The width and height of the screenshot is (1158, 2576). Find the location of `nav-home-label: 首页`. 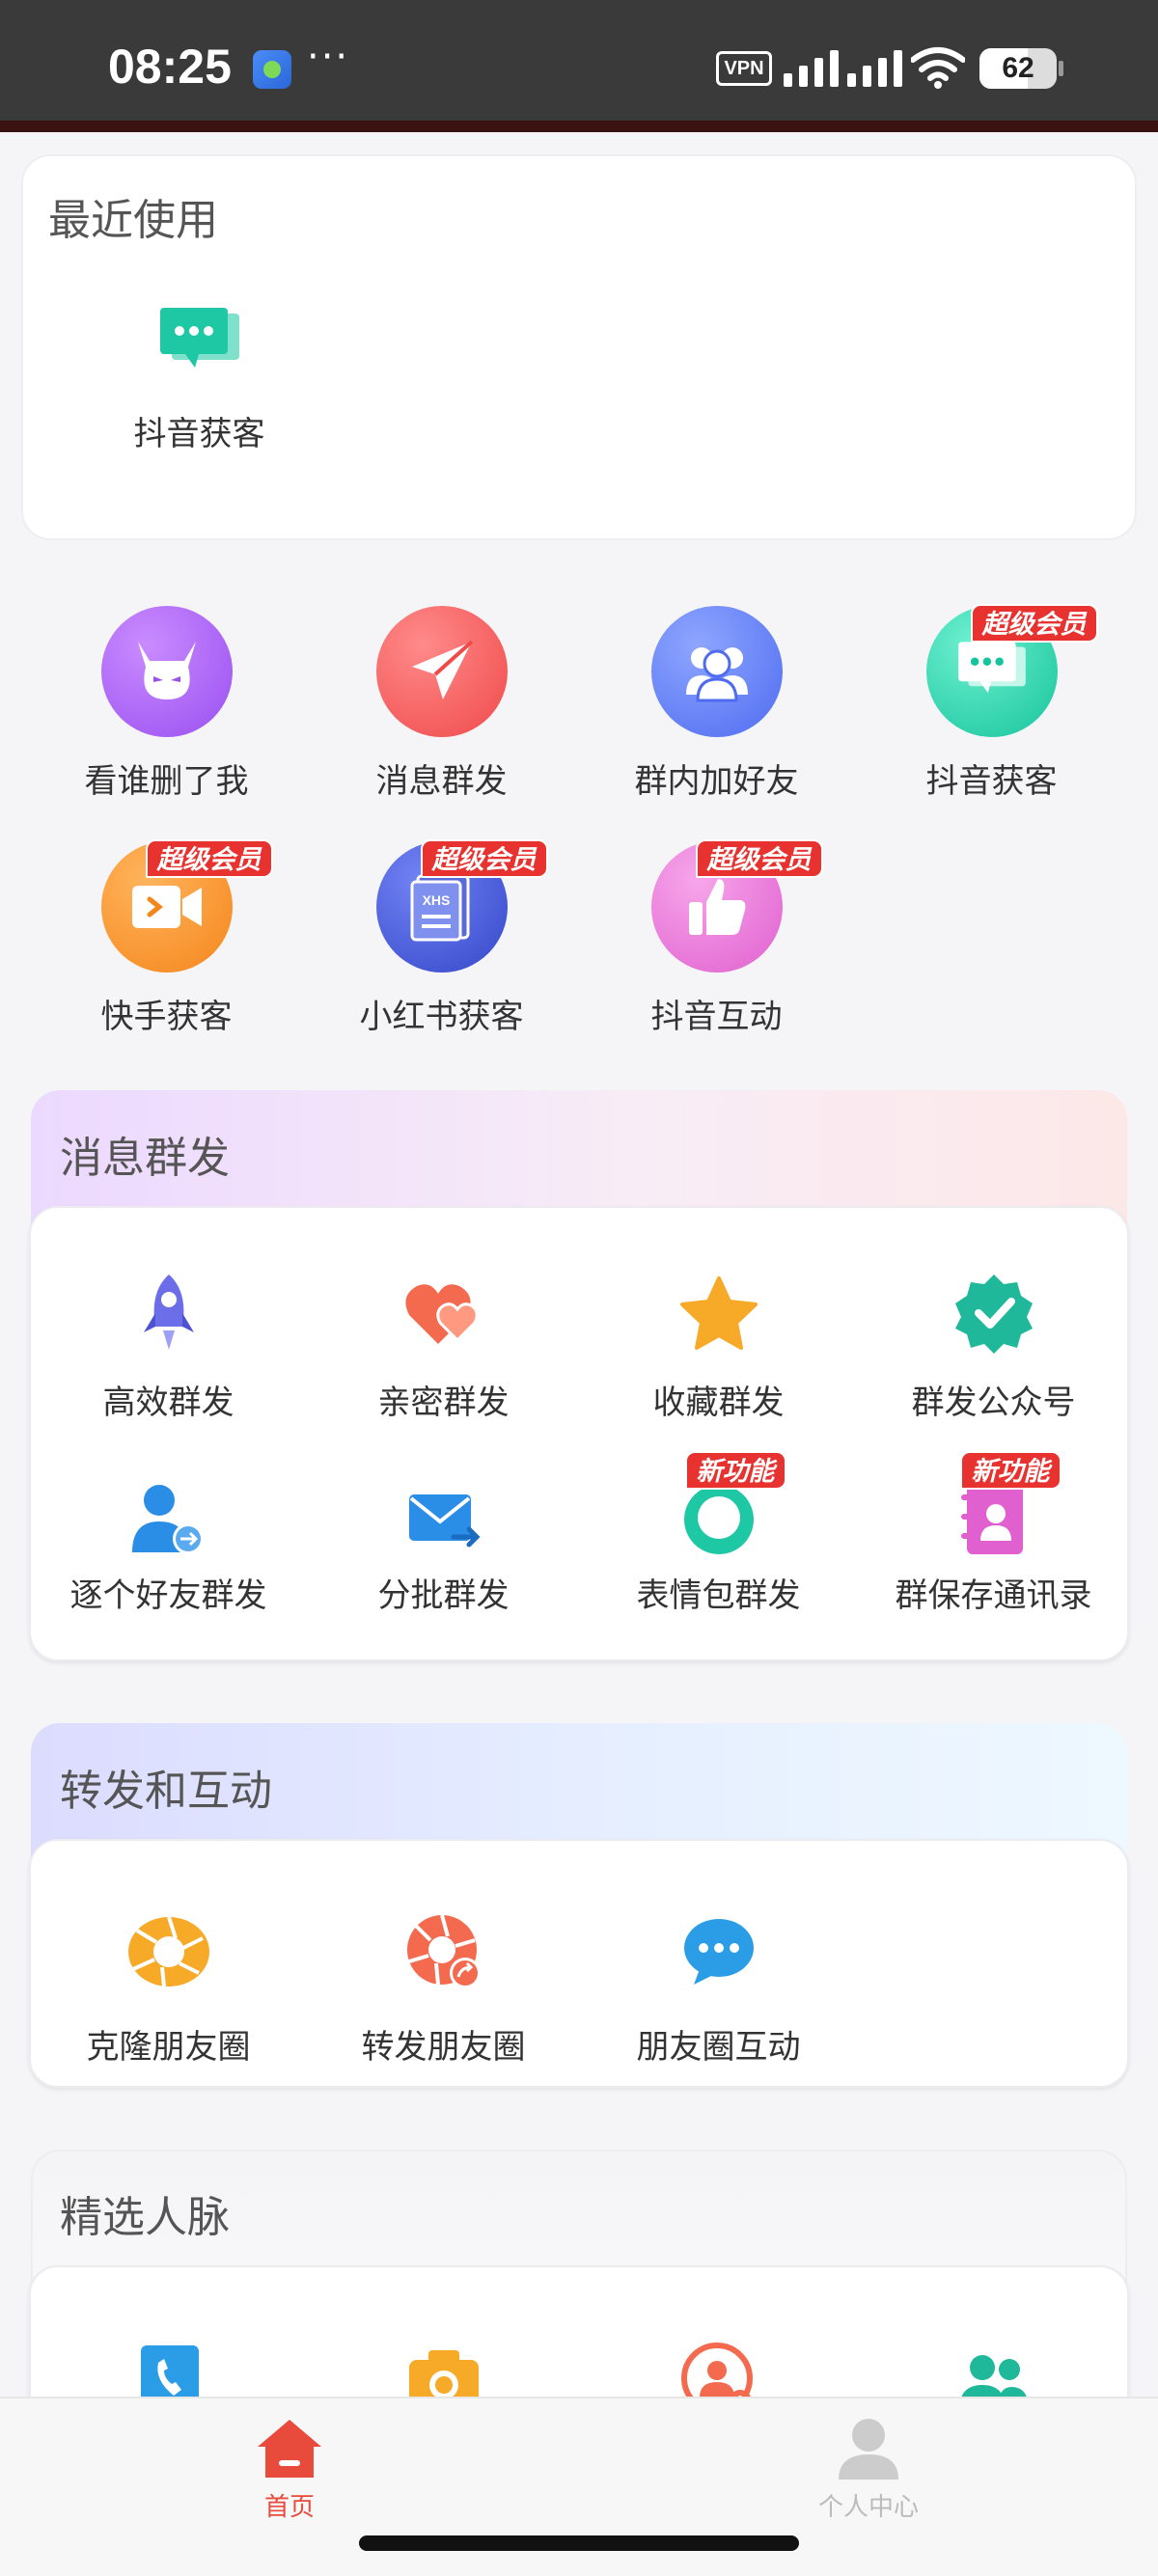

nav-home-label: 首页 is located at coordinates (289, 2508).